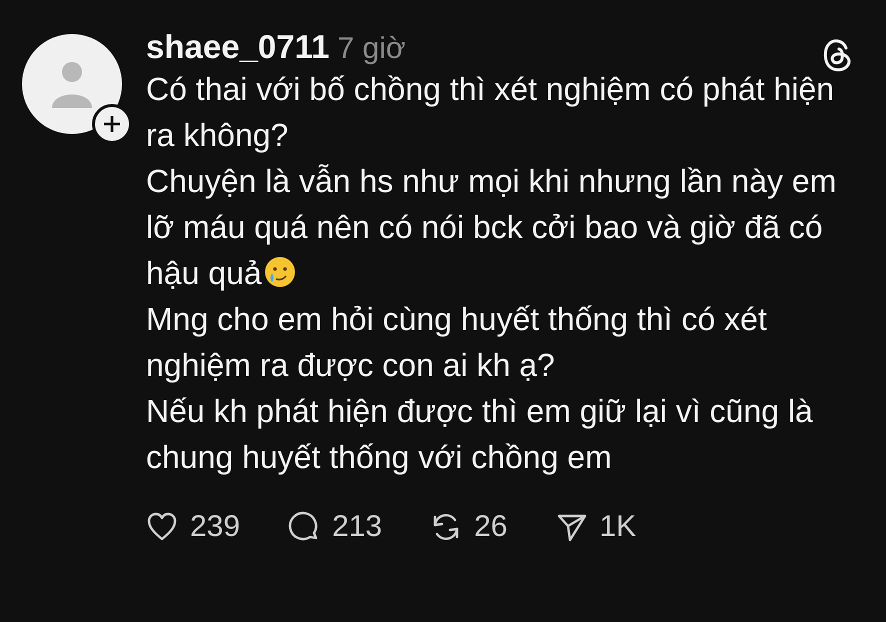 Image resolution: width=886 pixels, height=622 pixels. I want to click on post-text: Mng cho em hỏi cùng huyết thống thì có xét nghiệm ra được con ai kh ạ?, so click(457, 342).